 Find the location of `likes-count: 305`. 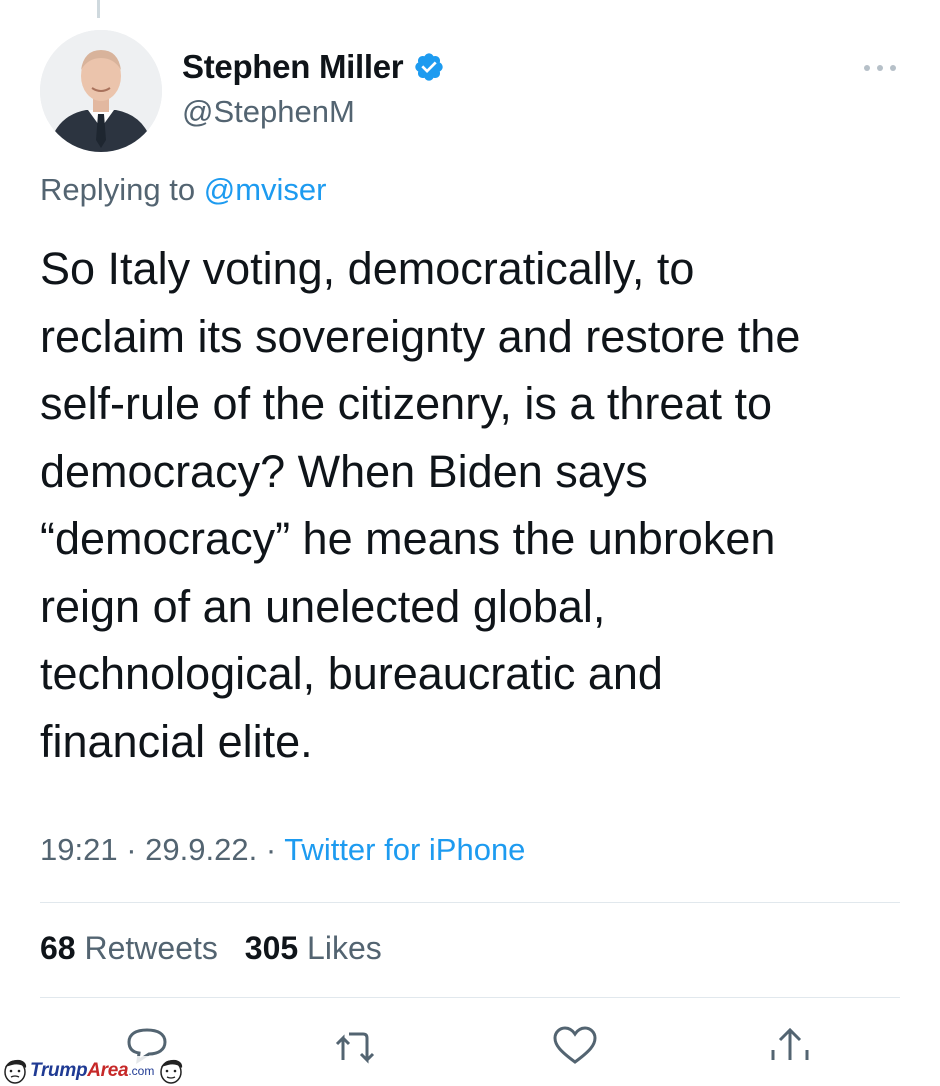

likes-count: 305 is located at coordinates (271, 948).